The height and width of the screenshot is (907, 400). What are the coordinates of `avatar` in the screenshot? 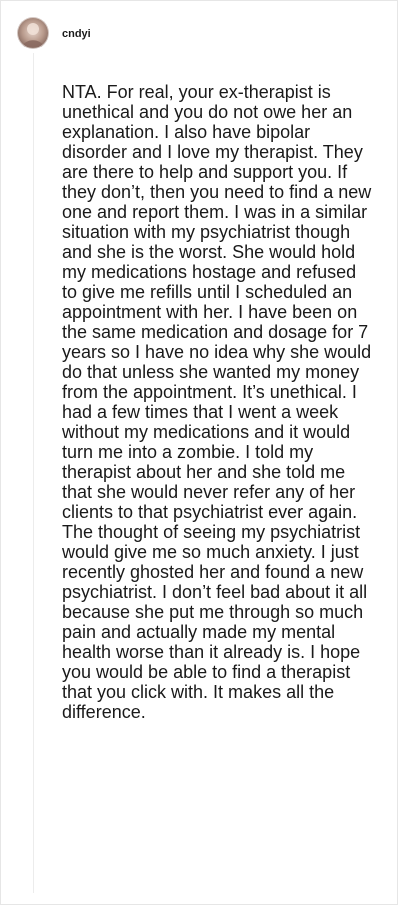 It's located at (33, 33).